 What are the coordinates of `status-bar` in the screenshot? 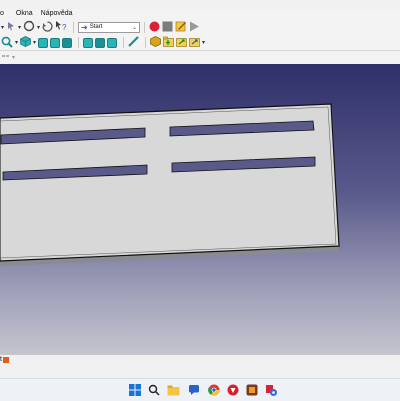 It's located at (200, 371).